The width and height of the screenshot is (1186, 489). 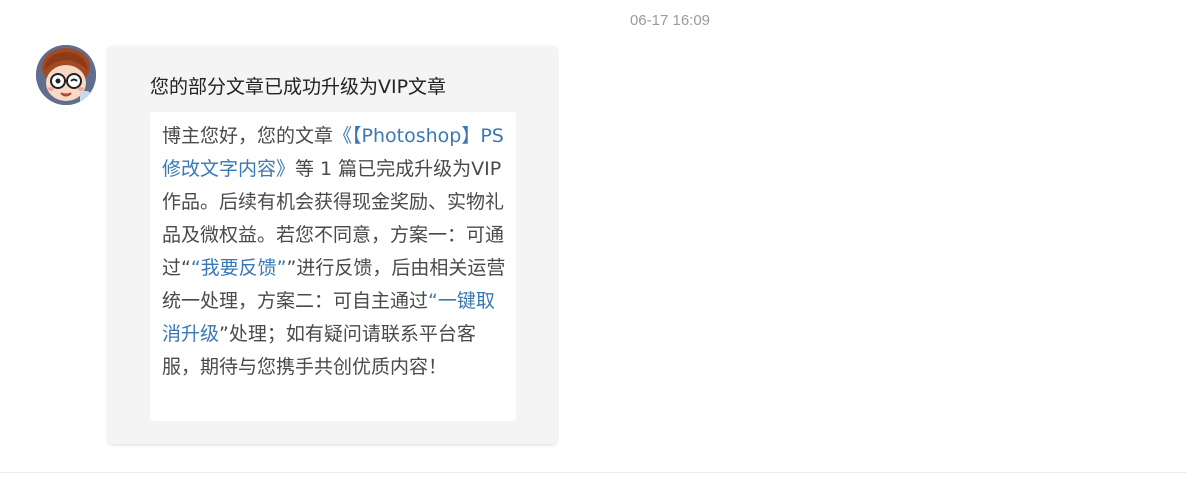 What do you see at coordinates (298, 87) in the screenshot?
I see `message-title: 您的部分文章已成功升级为VIP文章` at bounding box center [298, 87].